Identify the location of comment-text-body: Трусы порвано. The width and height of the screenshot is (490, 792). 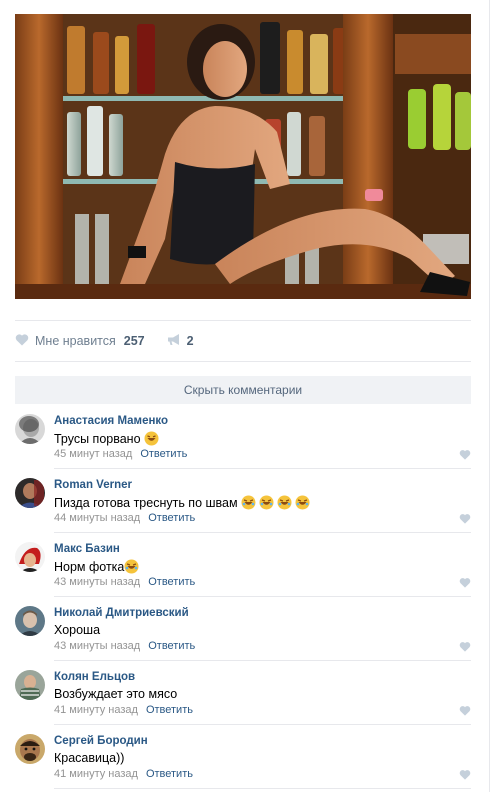
(97, 438).